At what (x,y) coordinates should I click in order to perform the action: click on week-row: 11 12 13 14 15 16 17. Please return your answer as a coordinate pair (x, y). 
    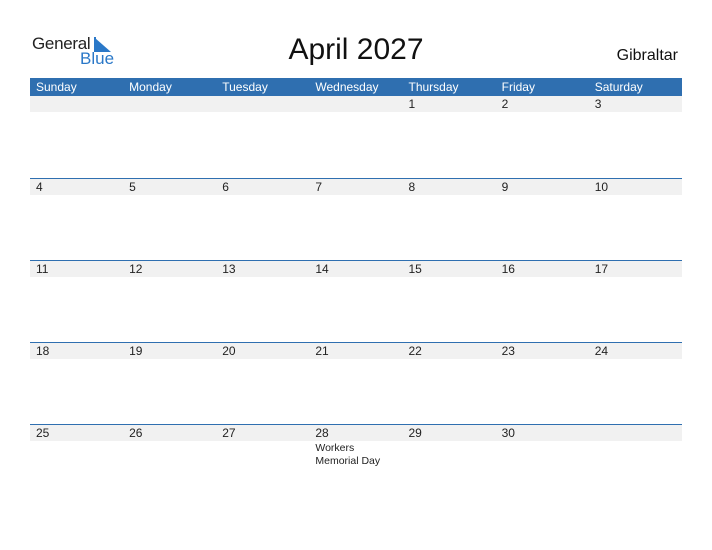
    Looking at the image, I should click on (356, 301).